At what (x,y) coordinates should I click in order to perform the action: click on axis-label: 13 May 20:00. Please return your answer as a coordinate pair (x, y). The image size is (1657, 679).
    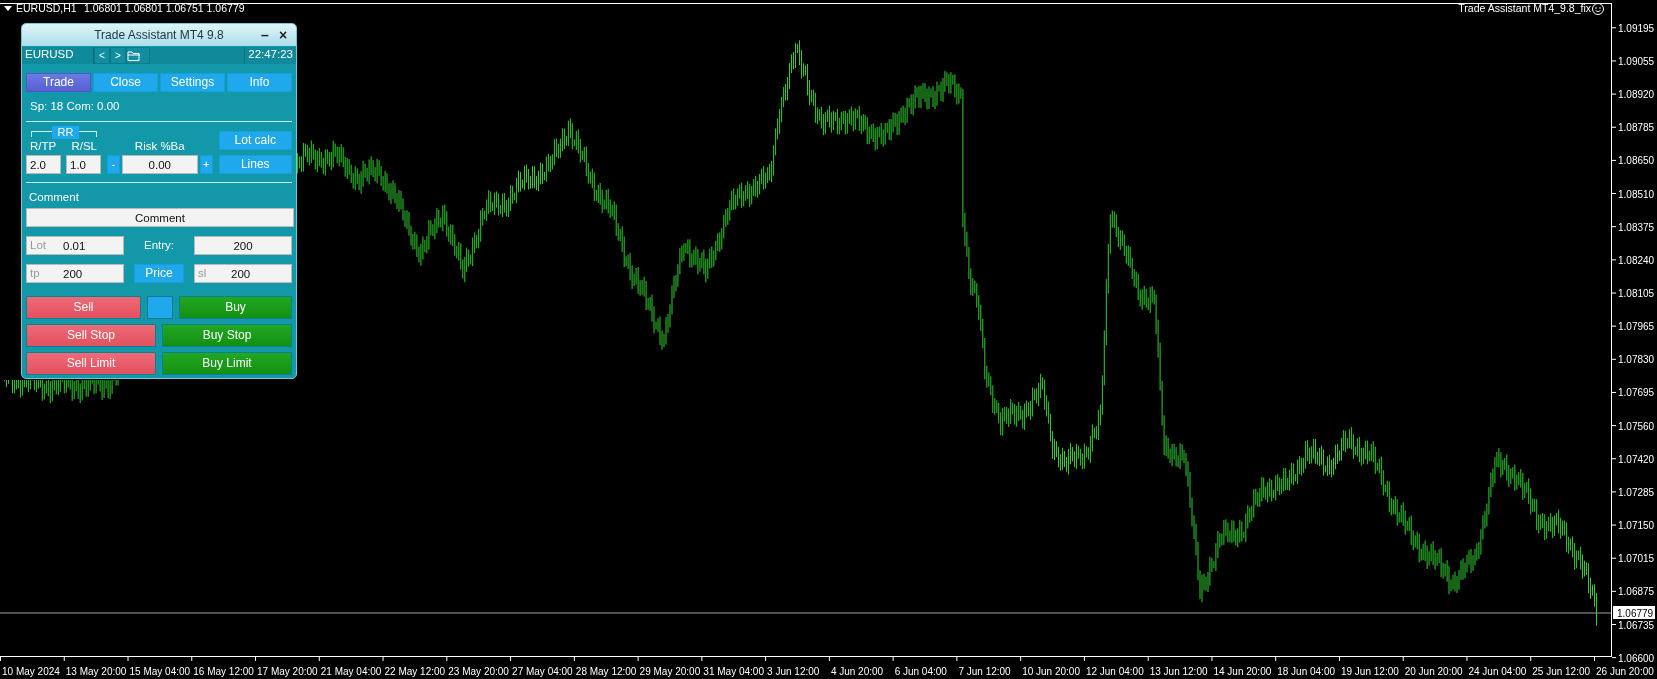
    Looking at the image, I should click on (96, 671).